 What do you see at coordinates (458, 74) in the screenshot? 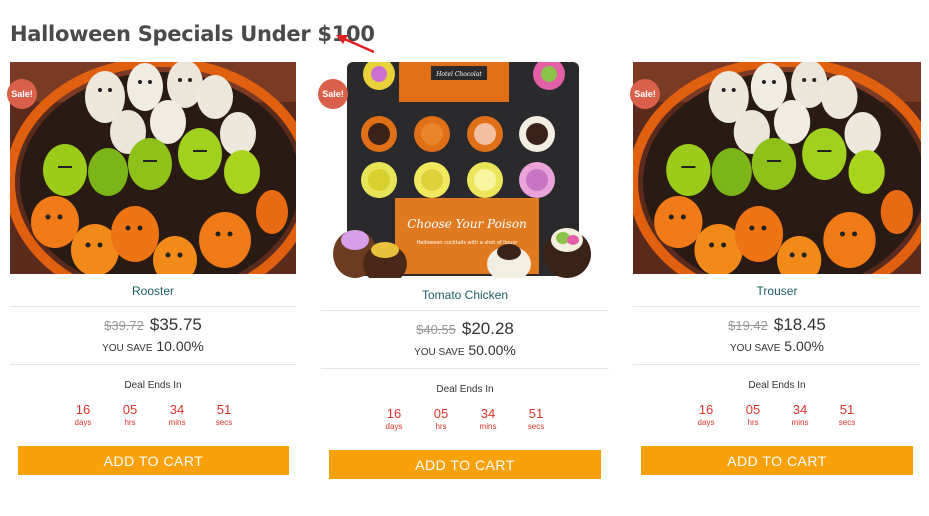
I see `brand-text: Hotel Chocolat` at bounding box center [458, 74].